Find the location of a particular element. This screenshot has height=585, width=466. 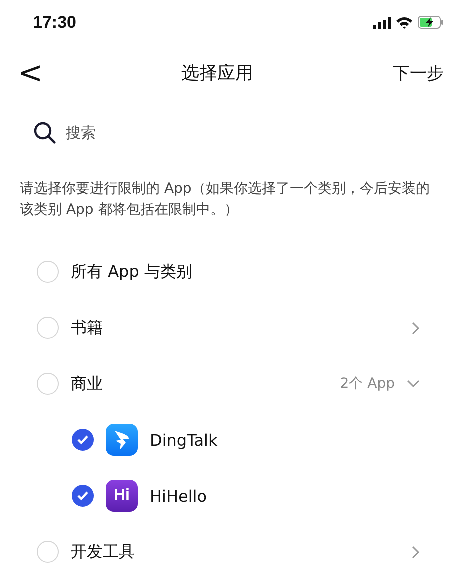

app-icon is located at coordinates (122, 440).